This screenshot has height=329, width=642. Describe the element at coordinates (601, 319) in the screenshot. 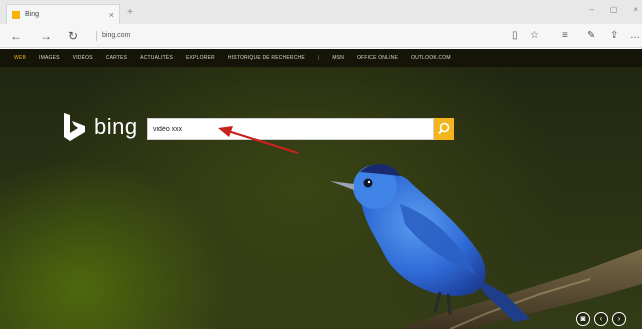

I see `previous-image-icon: ‹` at that location.